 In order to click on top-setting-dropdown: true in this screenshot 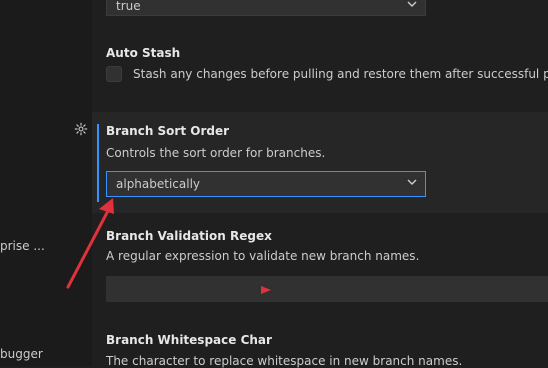, I will do `click(266, 8)`.